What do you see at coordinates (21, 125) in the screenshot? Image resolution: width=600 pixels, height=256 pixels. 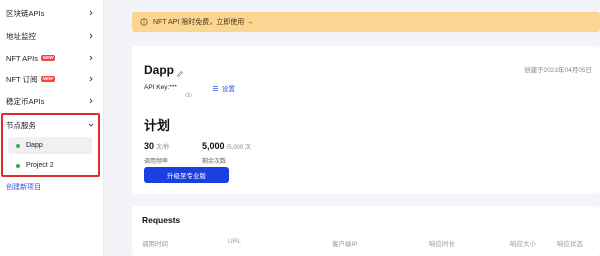 I see `sidebar-item-label: 节点服务` at bounding box center [21, 125].